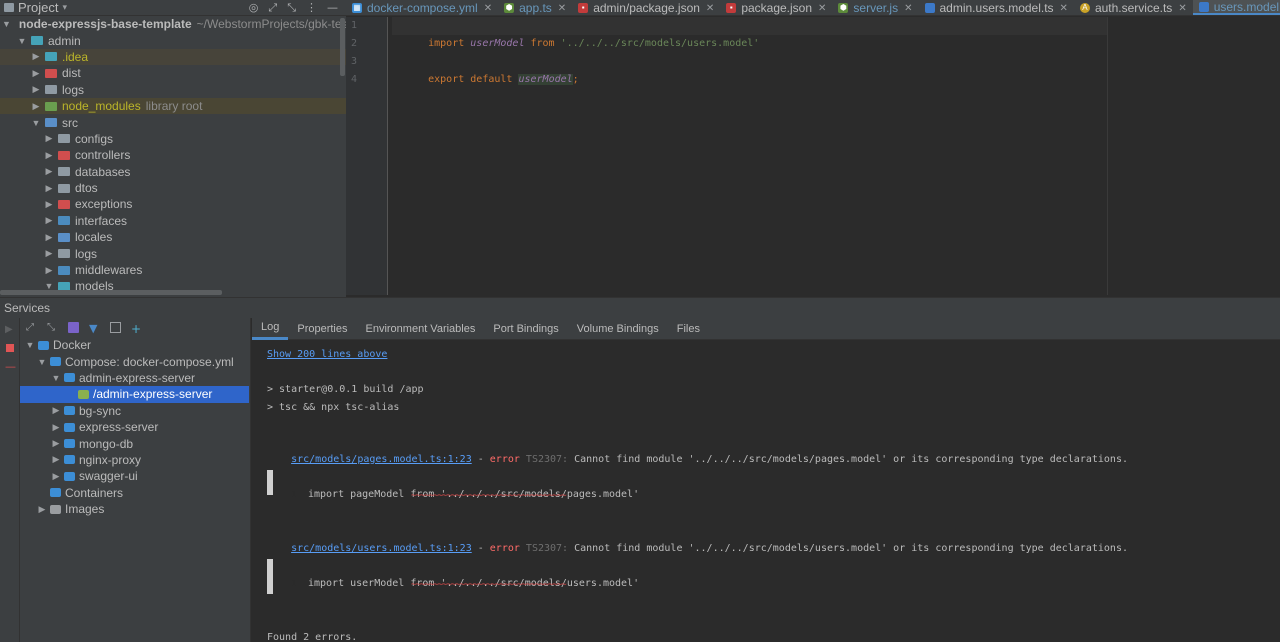 This screenshot has height=642, width=1280. I want to click on group-by-icon, so click(73, 327).